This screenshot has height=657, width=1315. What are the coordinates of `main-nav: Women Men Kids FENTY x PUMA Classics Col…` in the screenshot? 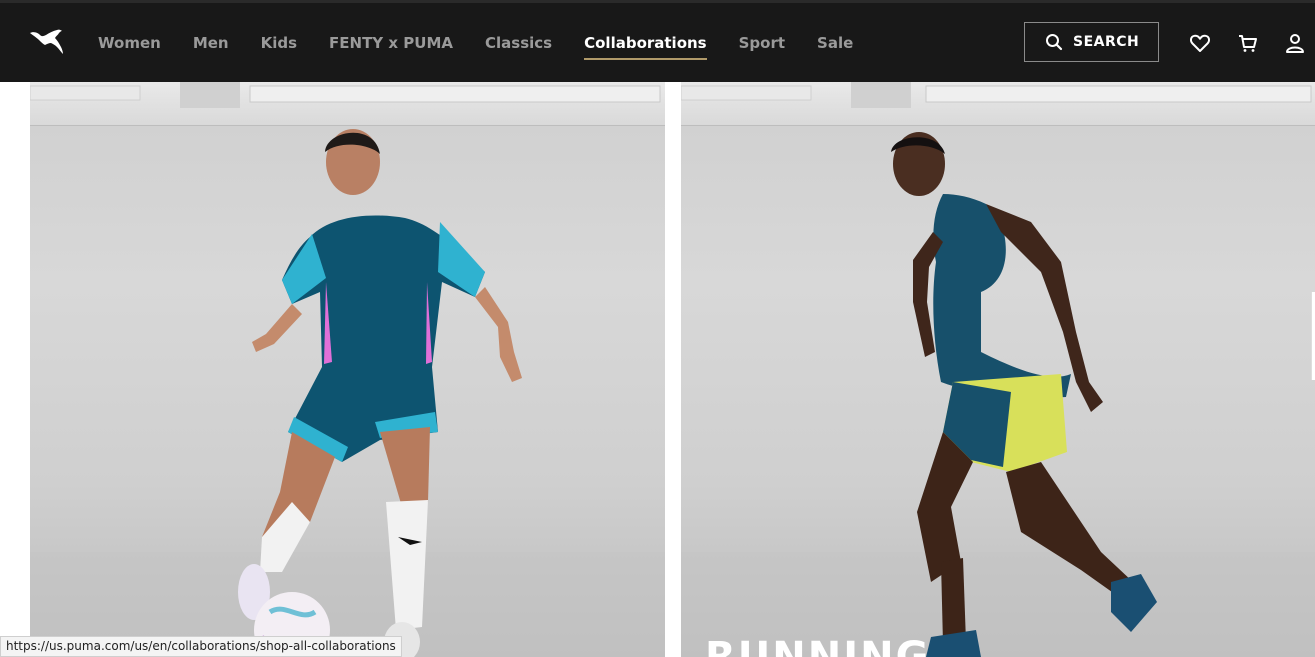 It's located at (491, 42).